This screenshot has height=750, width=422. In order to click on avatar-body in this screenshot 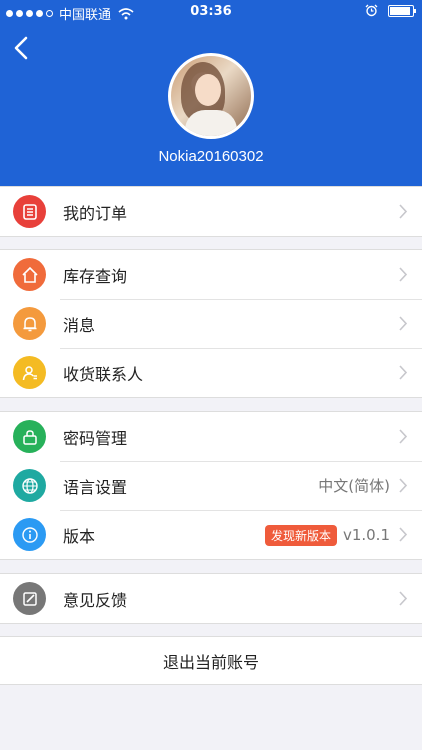, I will do `click(211, 123)`.